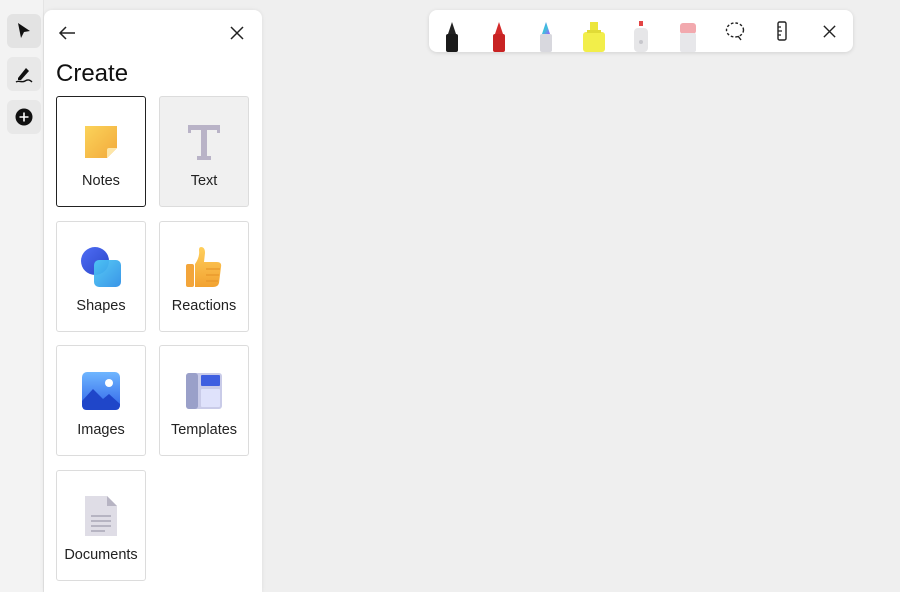 This screenshot has height=592, width=900. I want to click on laser-pointer-icon, so click(641, 36).